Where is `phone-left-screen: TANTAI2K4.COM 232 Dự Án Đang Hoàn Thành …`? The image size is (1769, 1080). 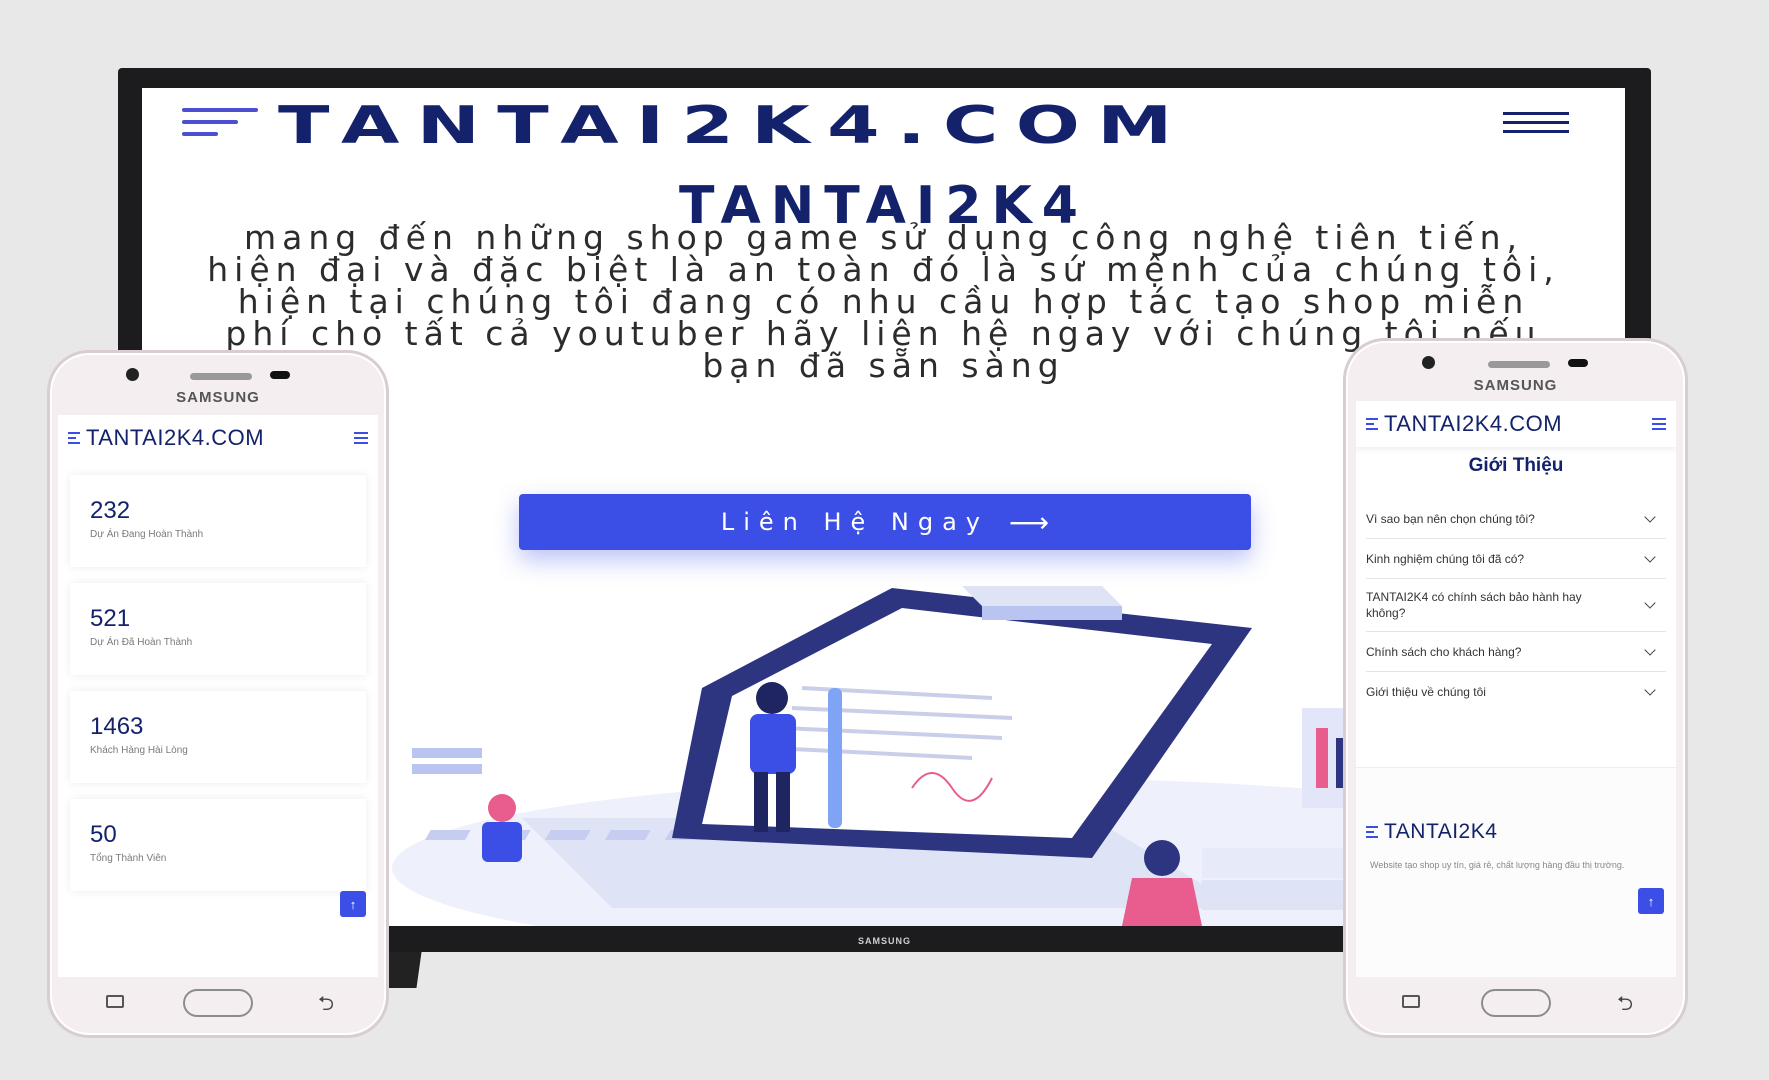
phone-left-screen: TANTAI2K4.COM 232 Dự Án Đang Hoàn Thành … is located at coordinates (218, 696).